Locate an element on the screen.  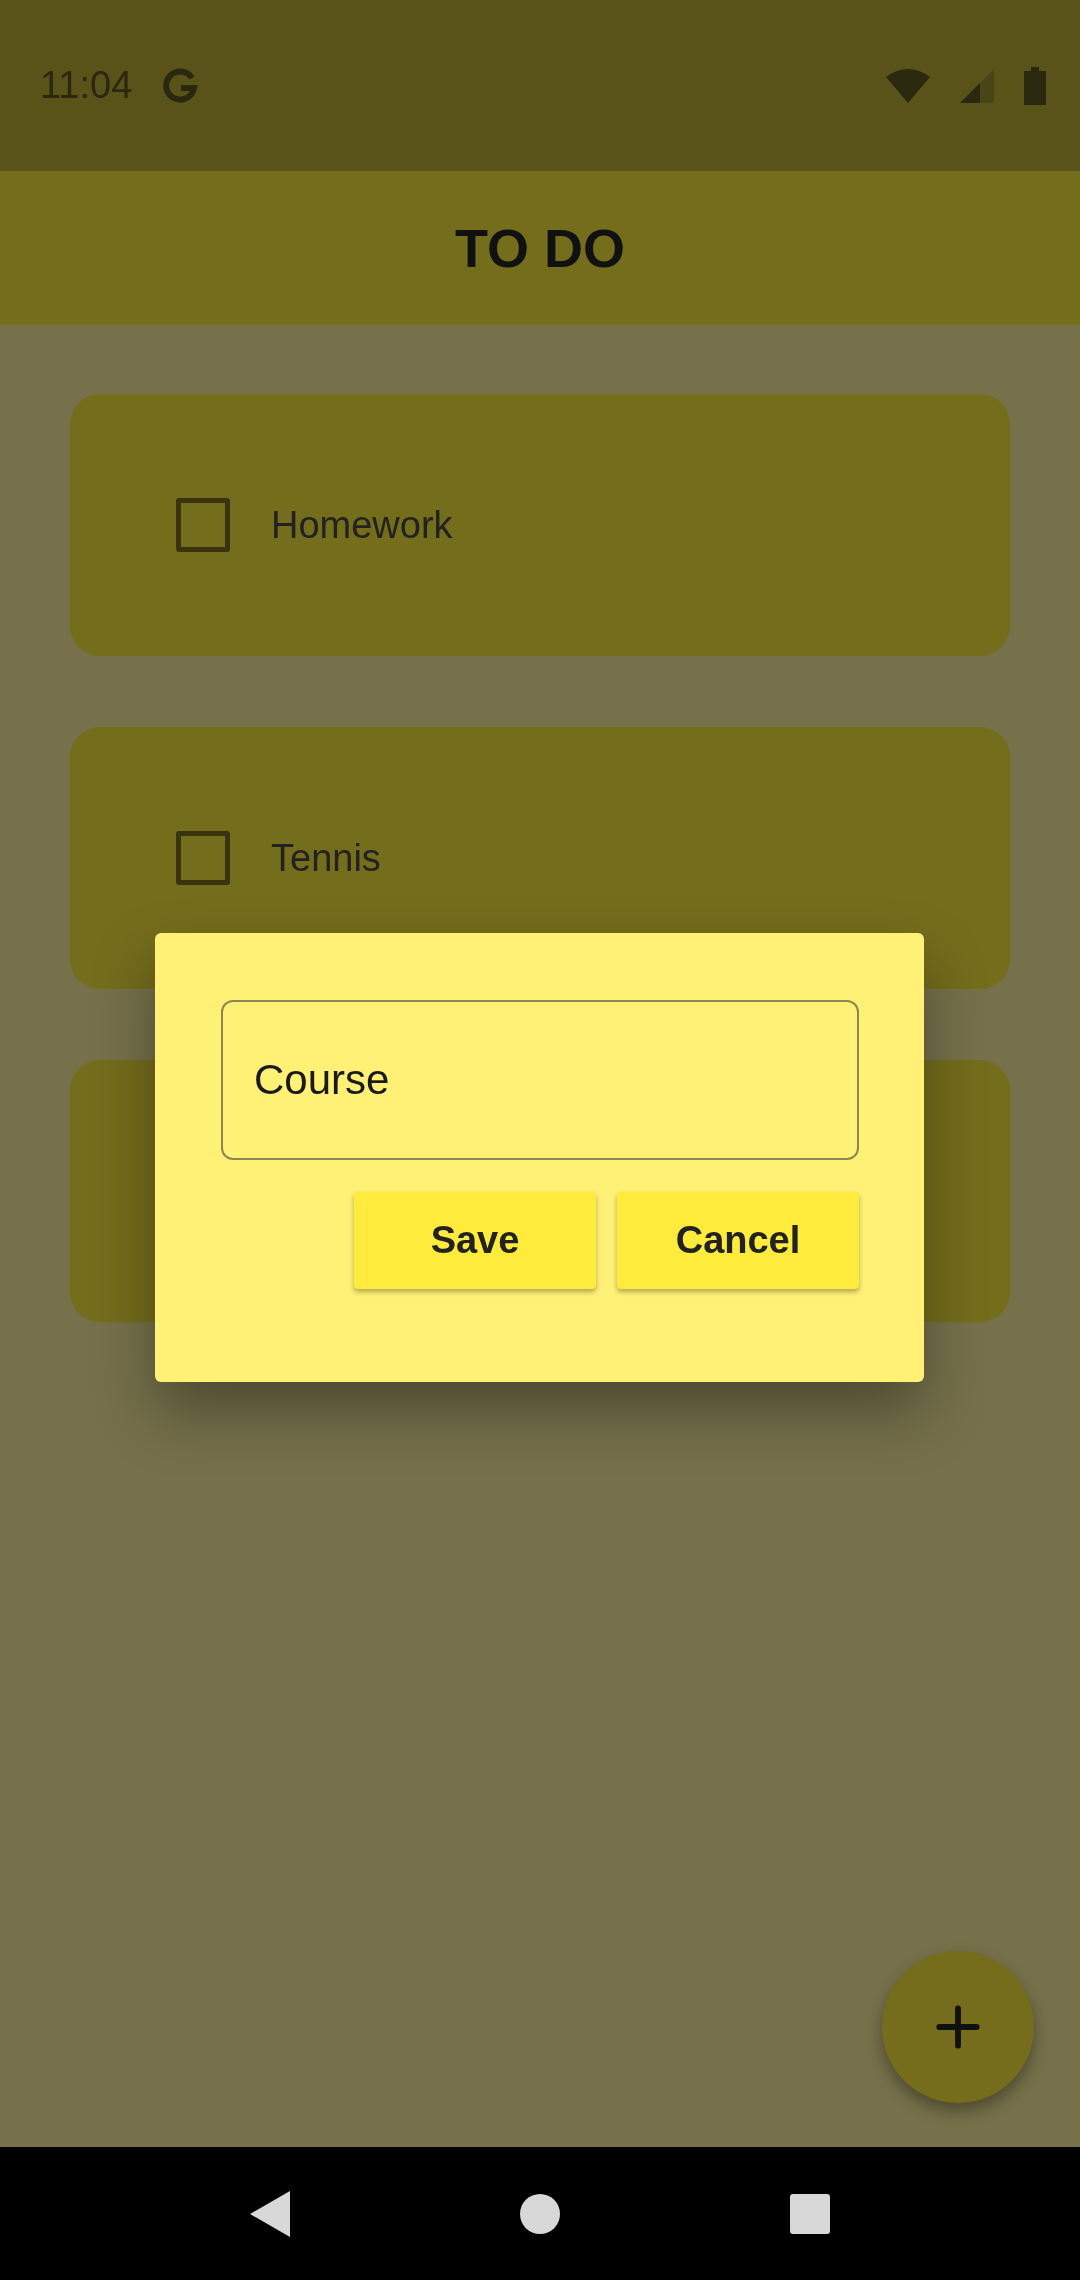
g-logo-icon is located at coordinates (180, 85).